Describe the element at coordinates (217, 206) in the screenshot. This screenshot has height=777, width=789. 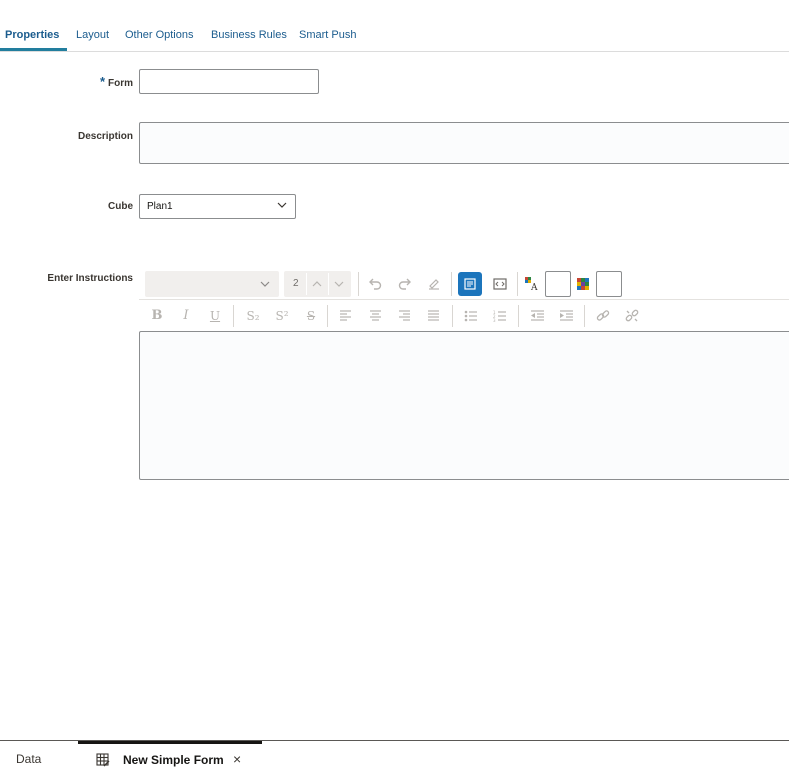
I see `cube-select: Plan1` at that location.